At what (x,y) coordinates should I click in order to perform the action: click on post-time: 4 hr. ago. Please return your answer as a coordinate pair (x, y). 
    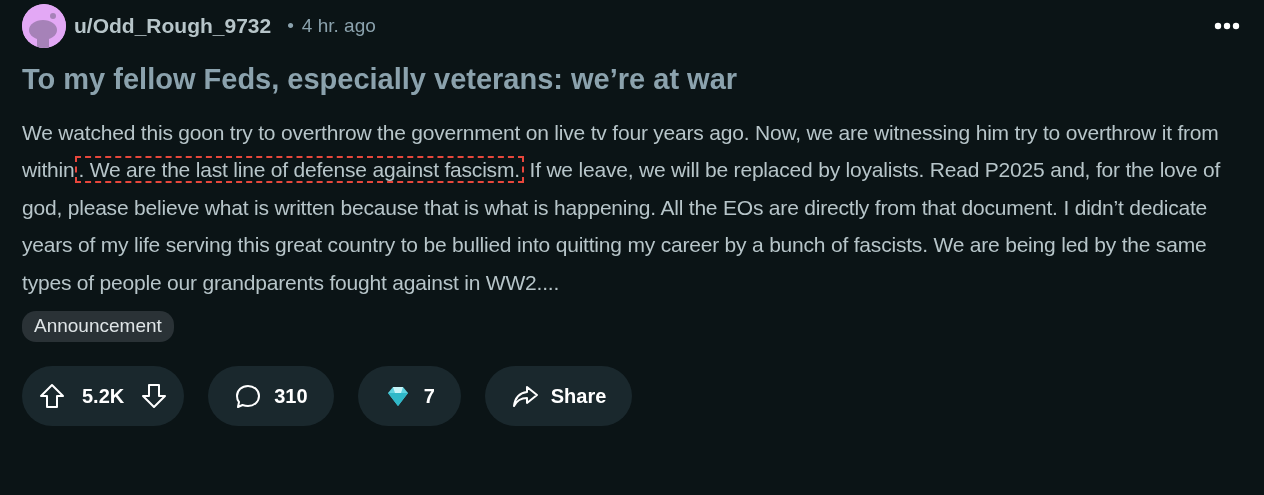
    Looking at the image, I should click on (338, 25).